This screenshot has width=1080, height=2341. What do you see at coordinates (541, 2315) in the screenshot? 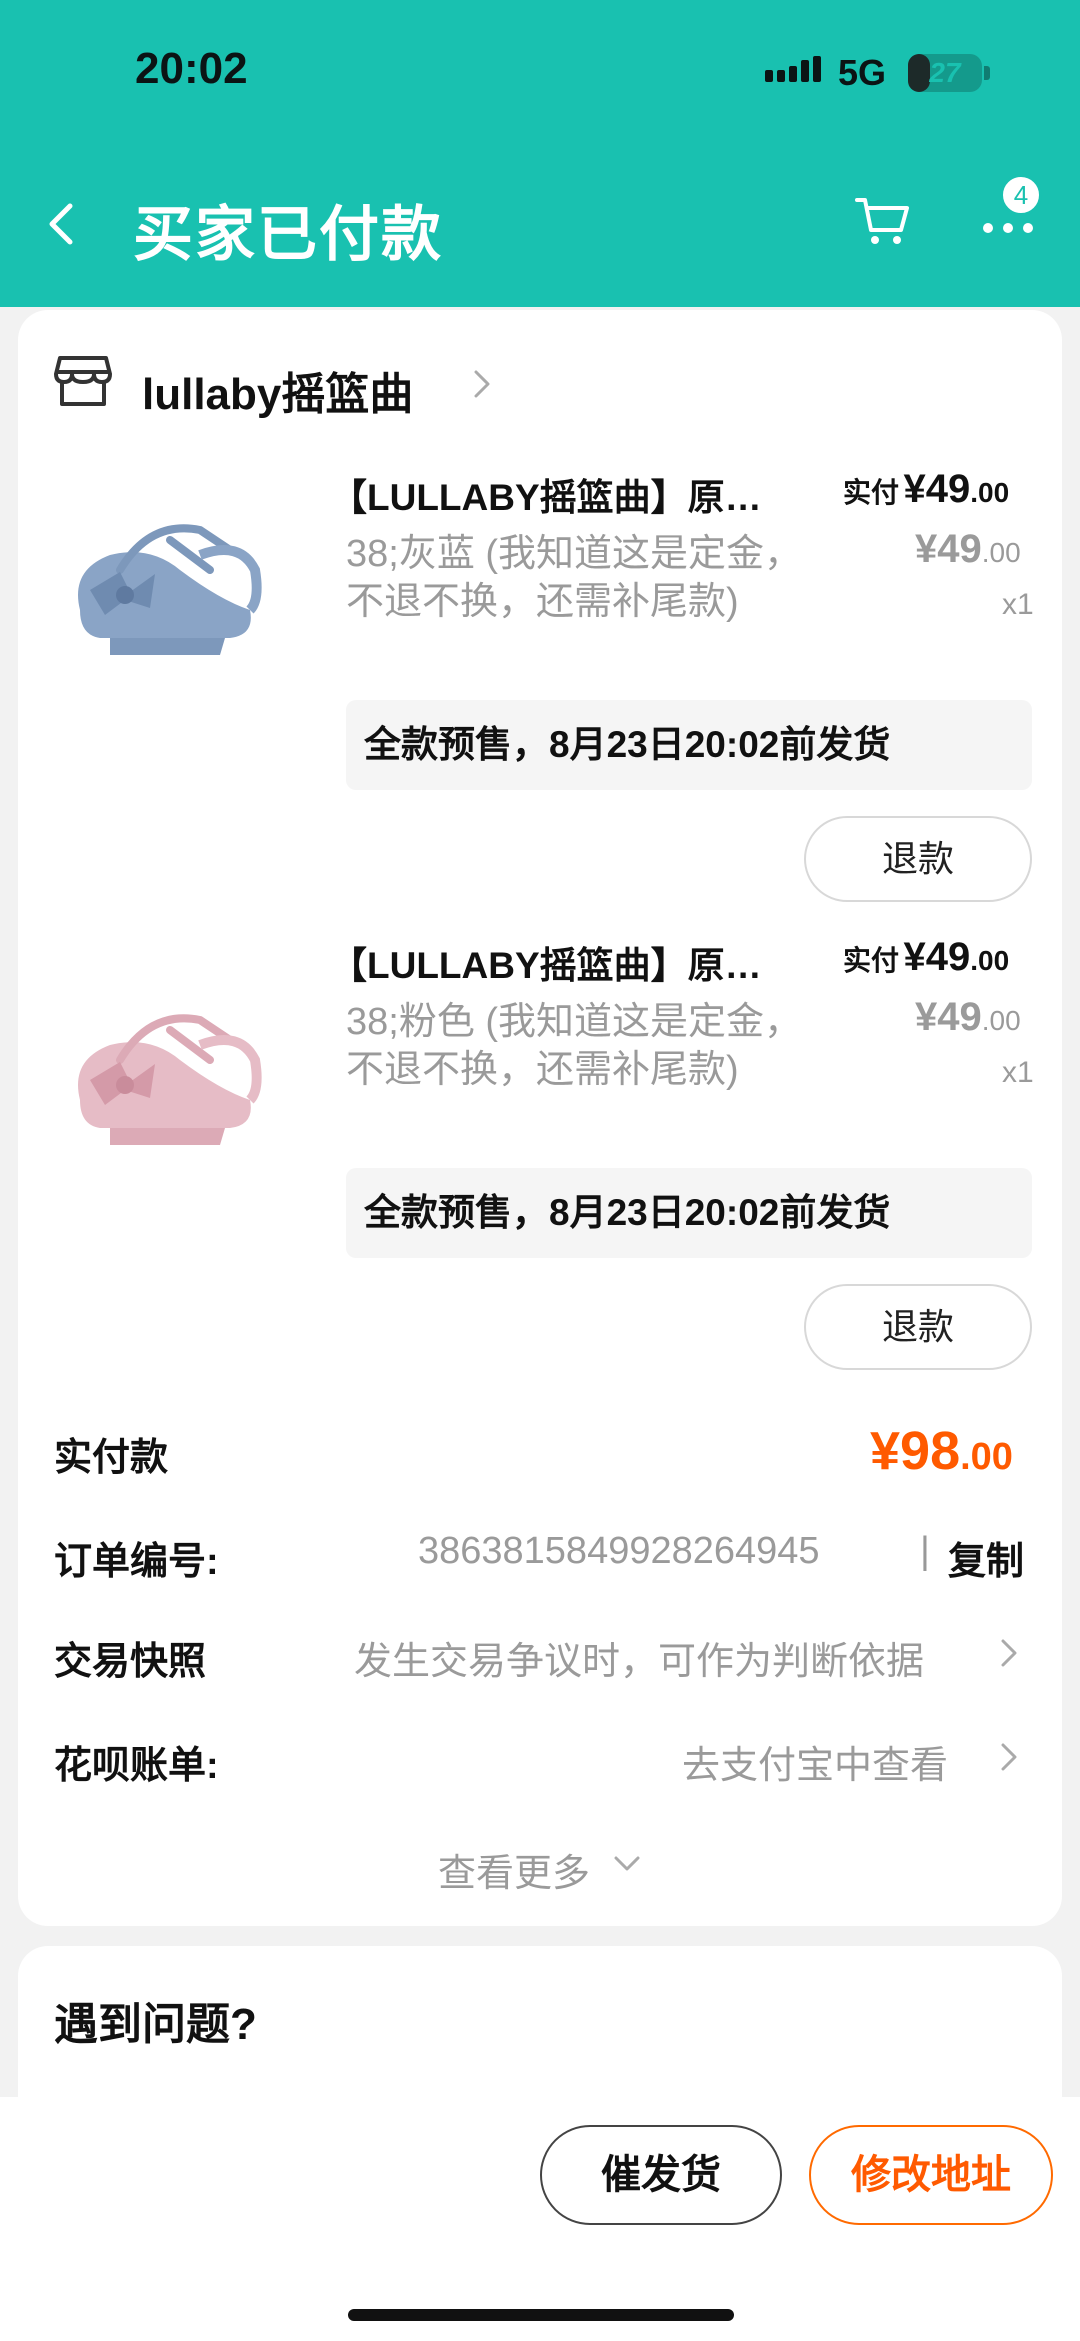
I see `home-indicator` at bounding box center [541, 2315].